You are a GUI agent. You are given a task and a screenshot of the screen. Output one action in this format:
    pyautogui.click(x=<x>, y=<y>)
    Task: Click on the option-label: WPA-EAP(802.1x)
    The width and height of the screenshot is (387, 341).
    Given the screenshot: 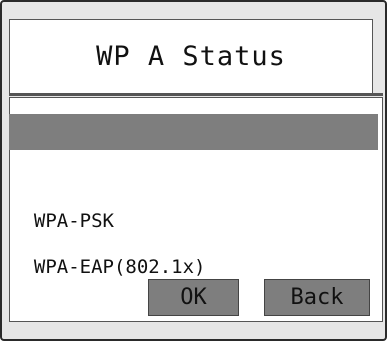 What is the action you would take?
    pyautogui.click(x=119, y=267)
    